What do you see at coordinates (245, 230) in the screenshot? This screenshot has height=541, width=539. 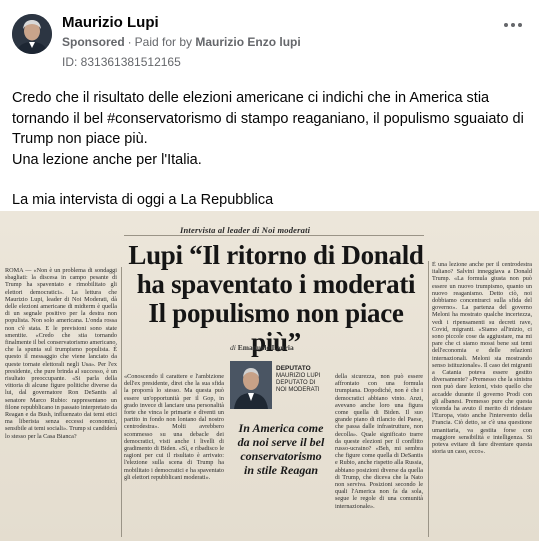 I see `article-kicker: Intervista al leader di Noi moderati` at bounding box center [245, 230].